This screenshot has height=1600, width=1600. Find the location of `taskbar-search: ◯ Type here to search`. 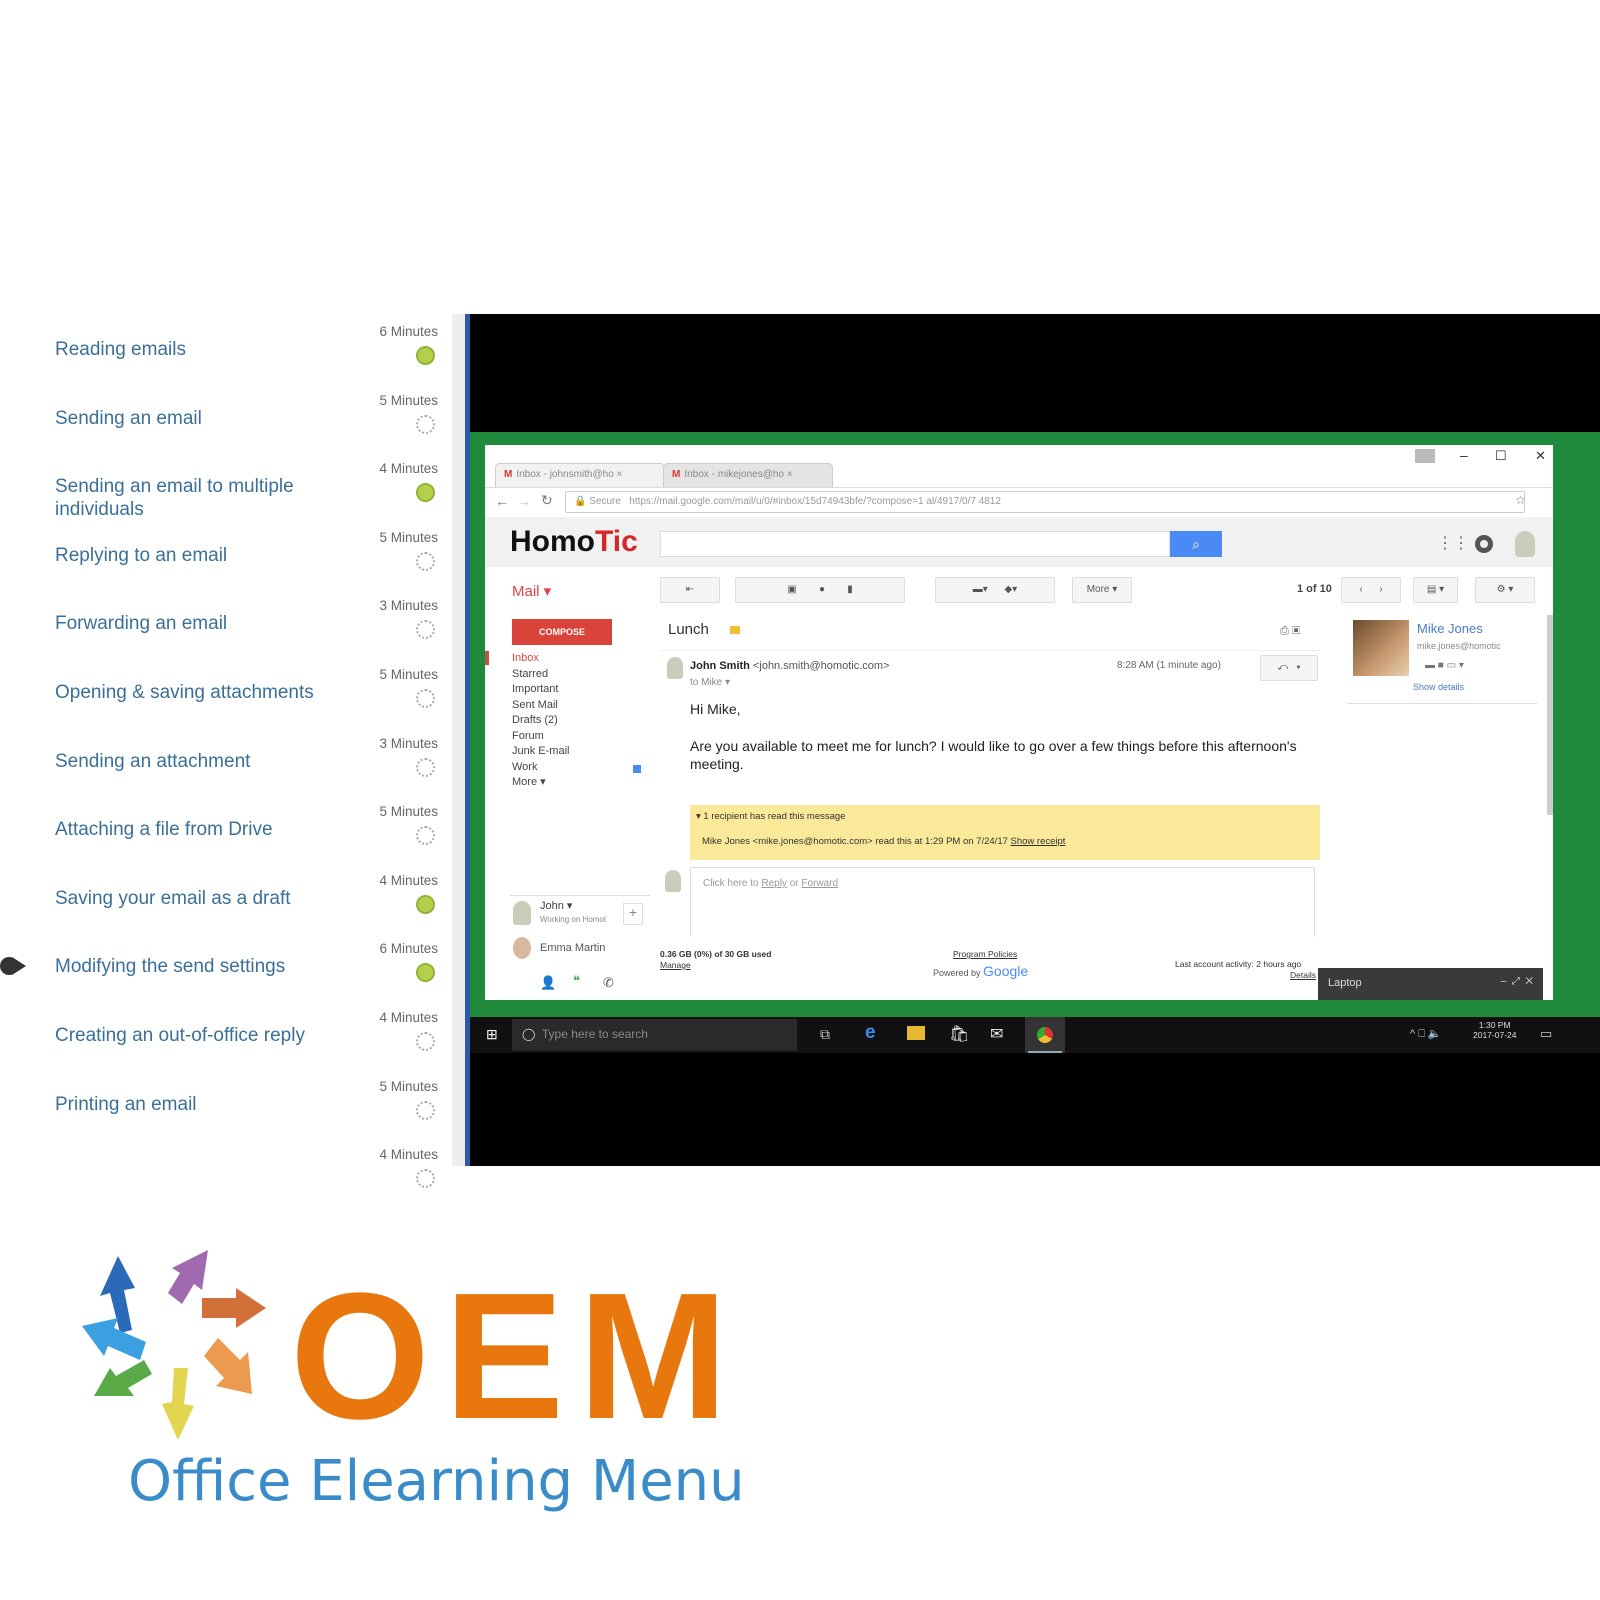

taskbar-search: ◯ Type here to search is located at coordinates (654, 1035).